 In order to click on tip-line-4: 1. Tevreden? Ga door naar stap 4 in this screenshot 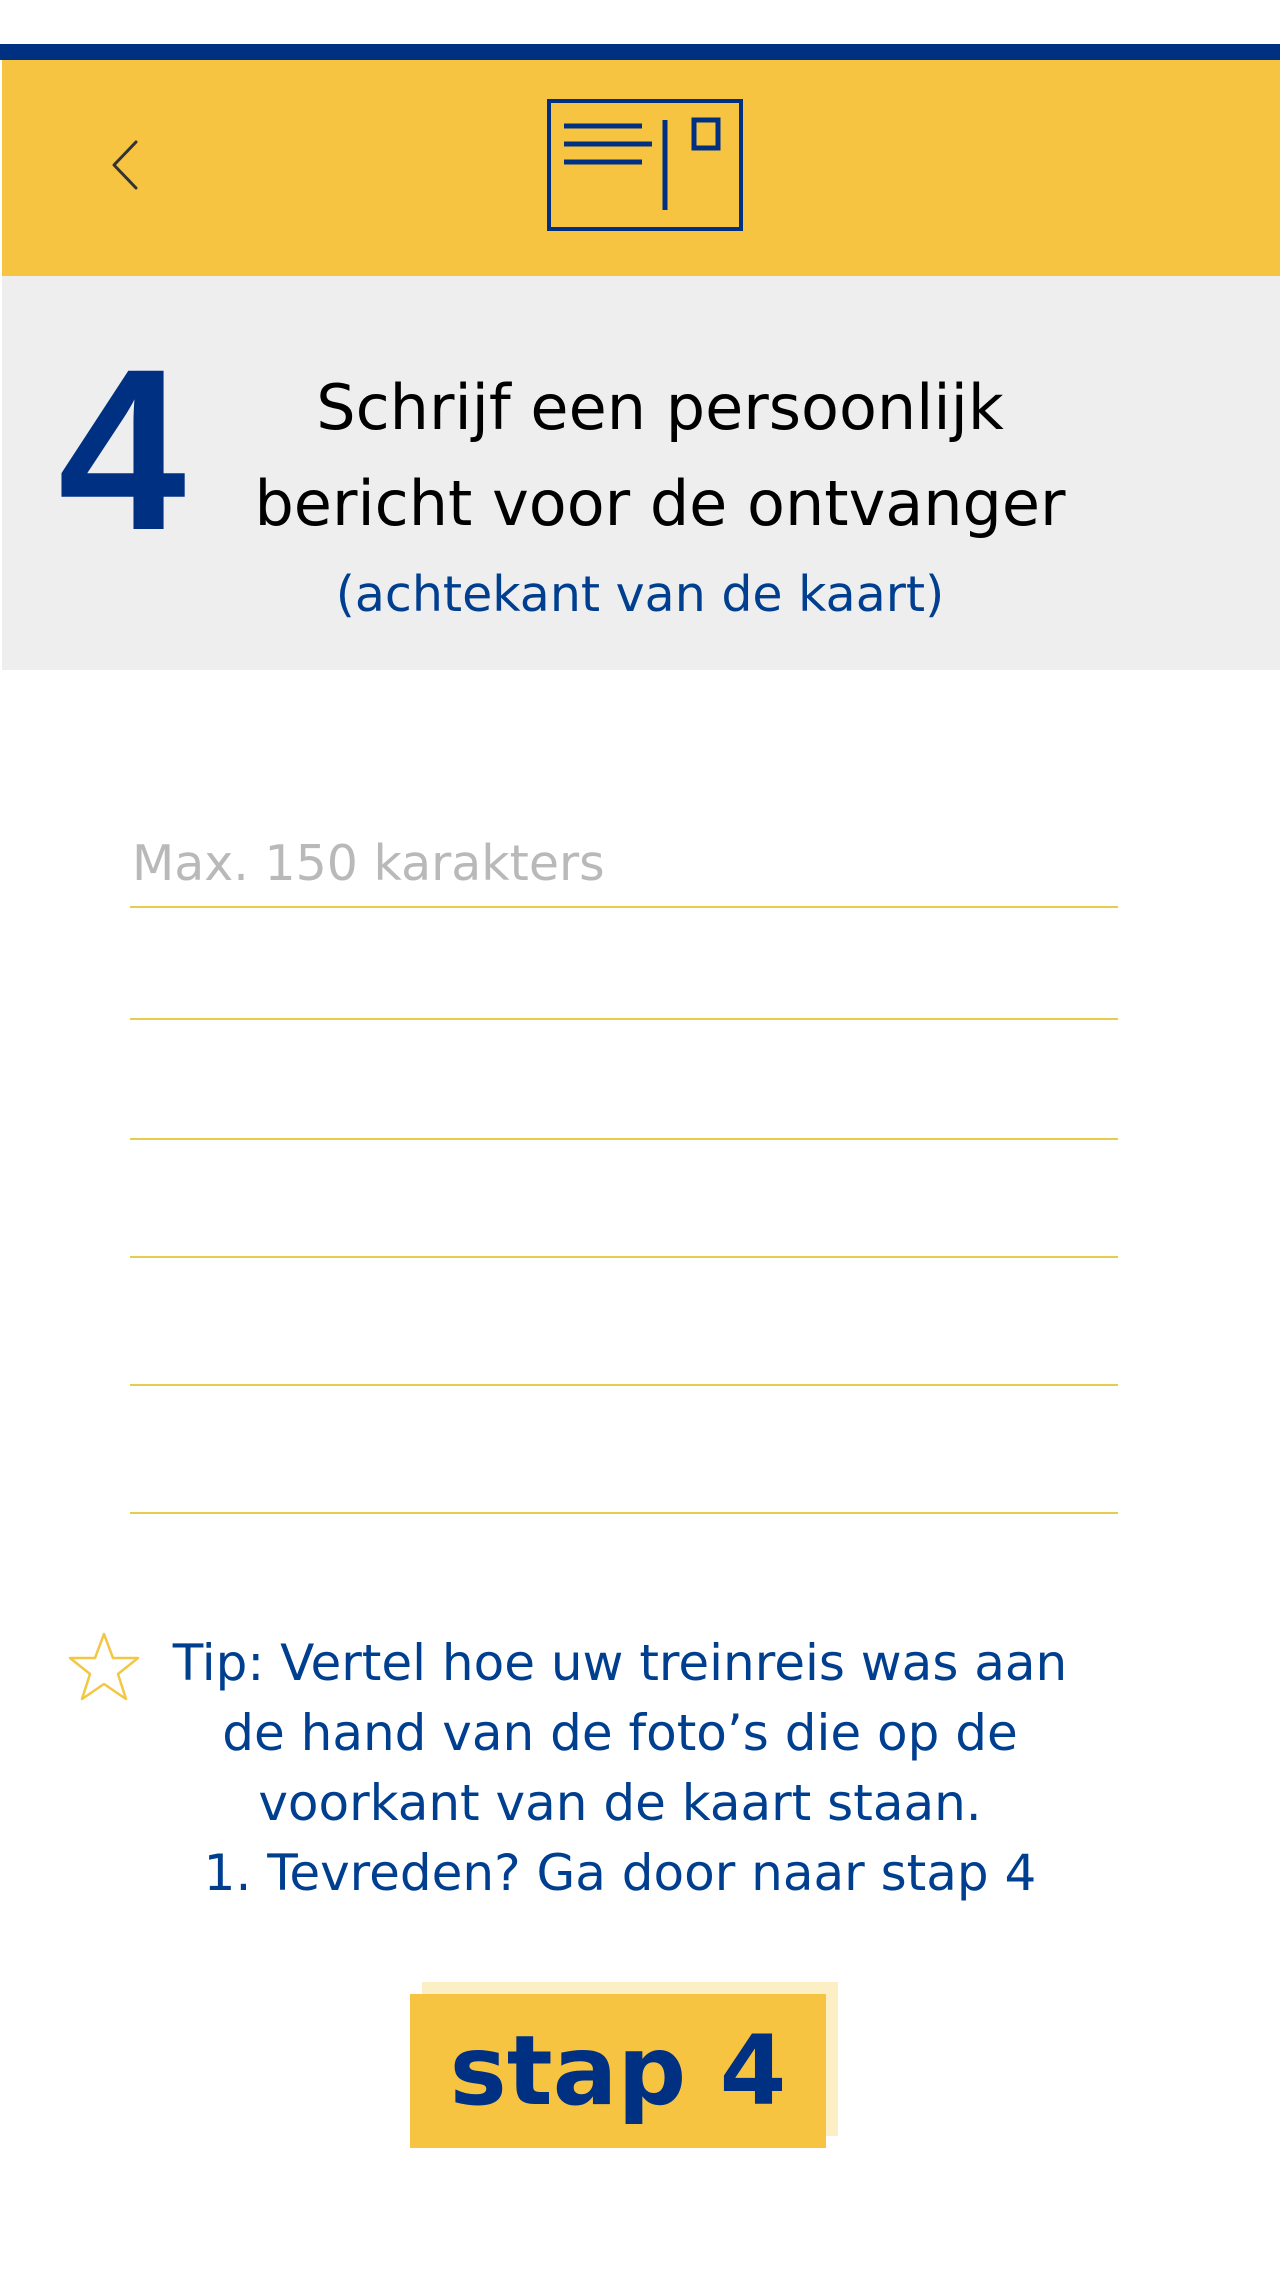, I will do `click(620, 1873)`.